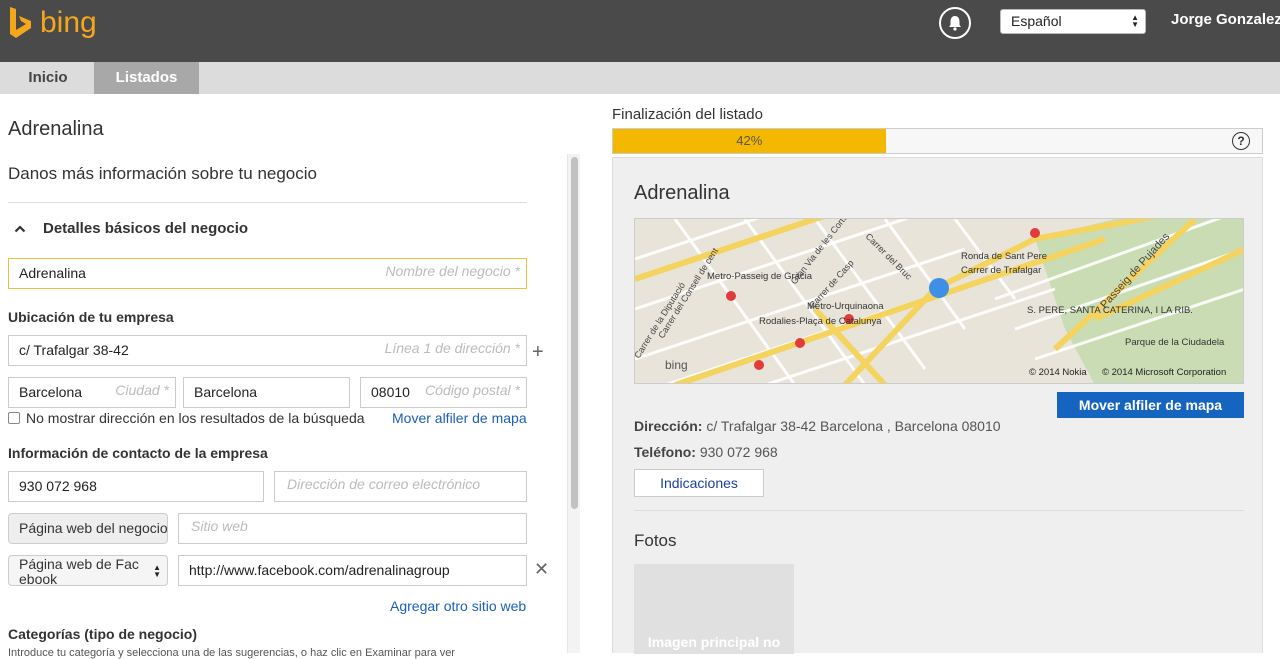  Describe the element at coordinates (91, 317) in the screenshot. I see `location-label: Ubicación de tu empresa` at that location.